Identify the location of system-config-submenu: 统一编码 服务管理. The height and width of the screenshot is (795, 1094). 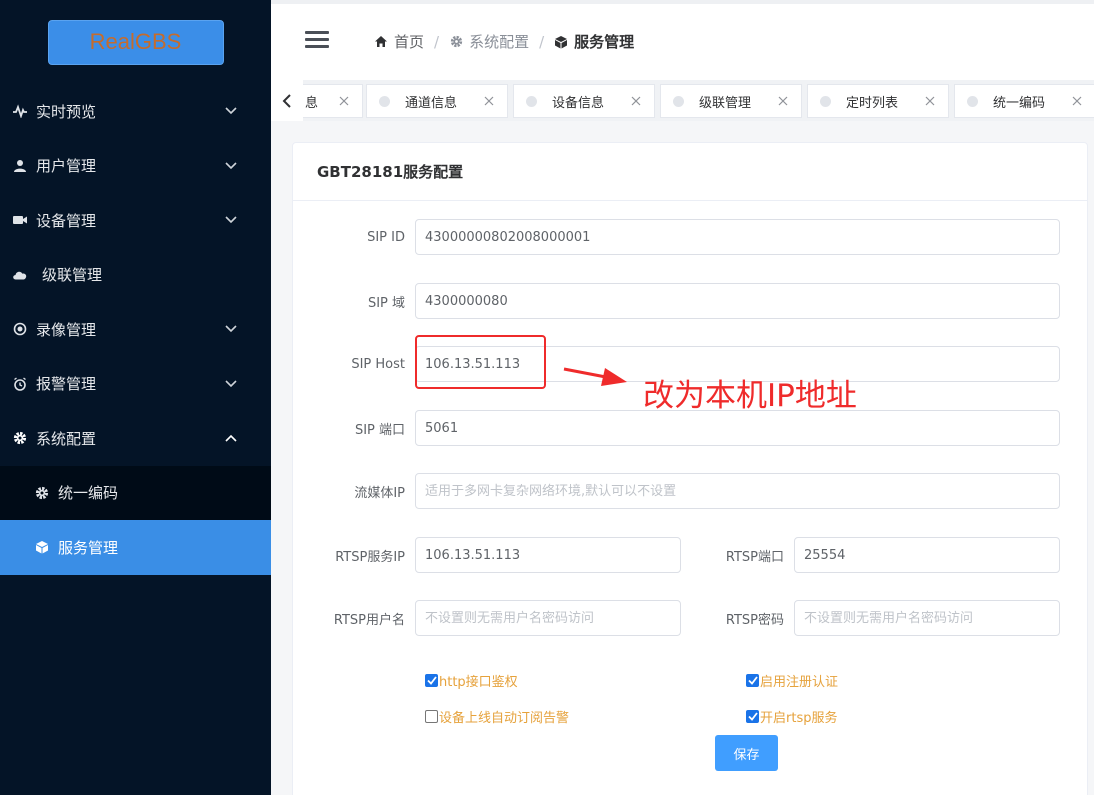
(135, 520).